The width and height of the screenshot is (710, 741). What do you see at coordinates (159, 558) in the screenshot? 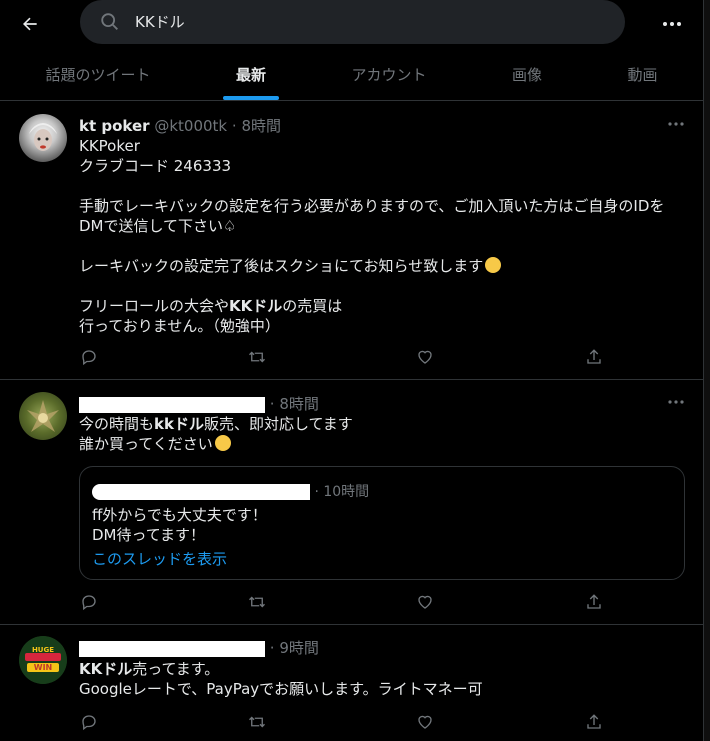
I see `show-thread-link: このスレッドを表示` at bounding box center [159, 558].